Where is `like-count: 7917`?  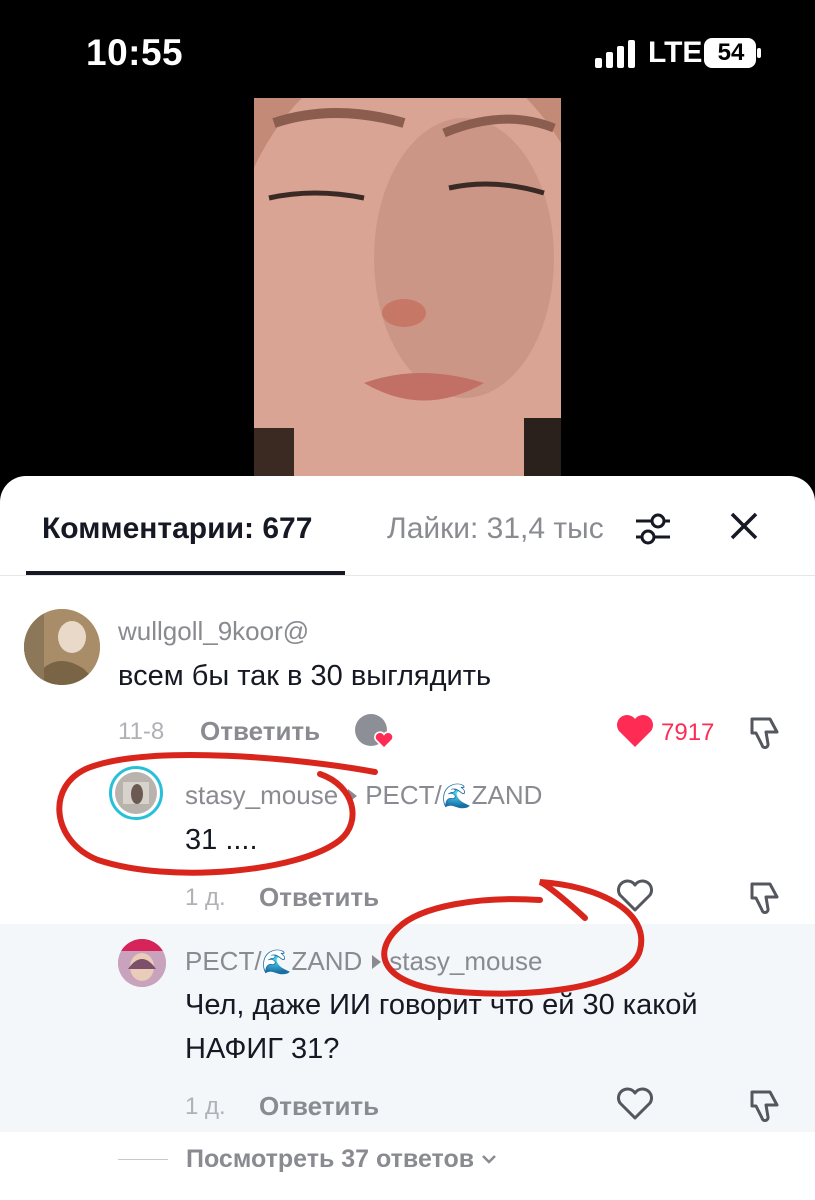 like-count: 7917 is located at coordinates (688, 732).